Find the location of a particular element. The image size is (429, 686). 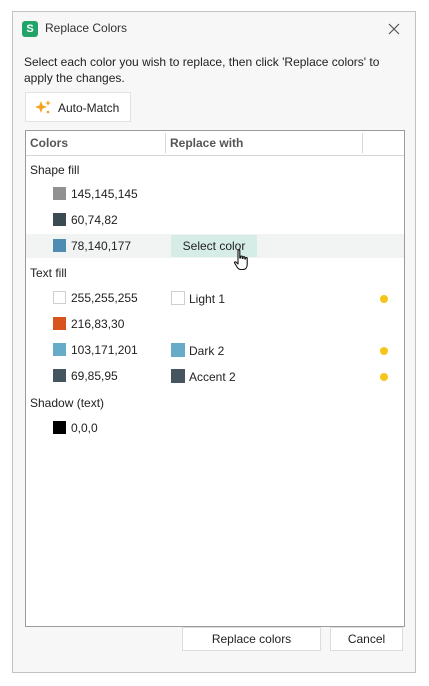

color-value: 60,74,82 is located at coordinates (94, 220).